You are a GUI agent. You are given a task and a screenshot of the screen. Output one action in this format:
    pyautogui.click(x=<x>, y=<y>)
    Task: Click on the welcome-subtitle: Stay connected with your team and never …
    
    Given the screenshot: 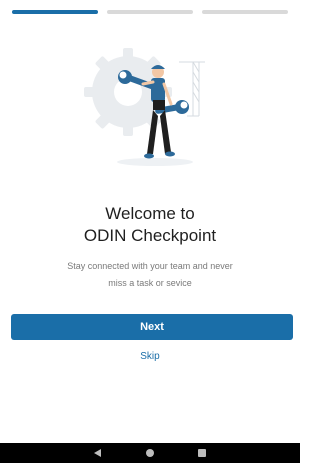 What is the action you would take?
    pyautogui.click(x=150, y=275)
    